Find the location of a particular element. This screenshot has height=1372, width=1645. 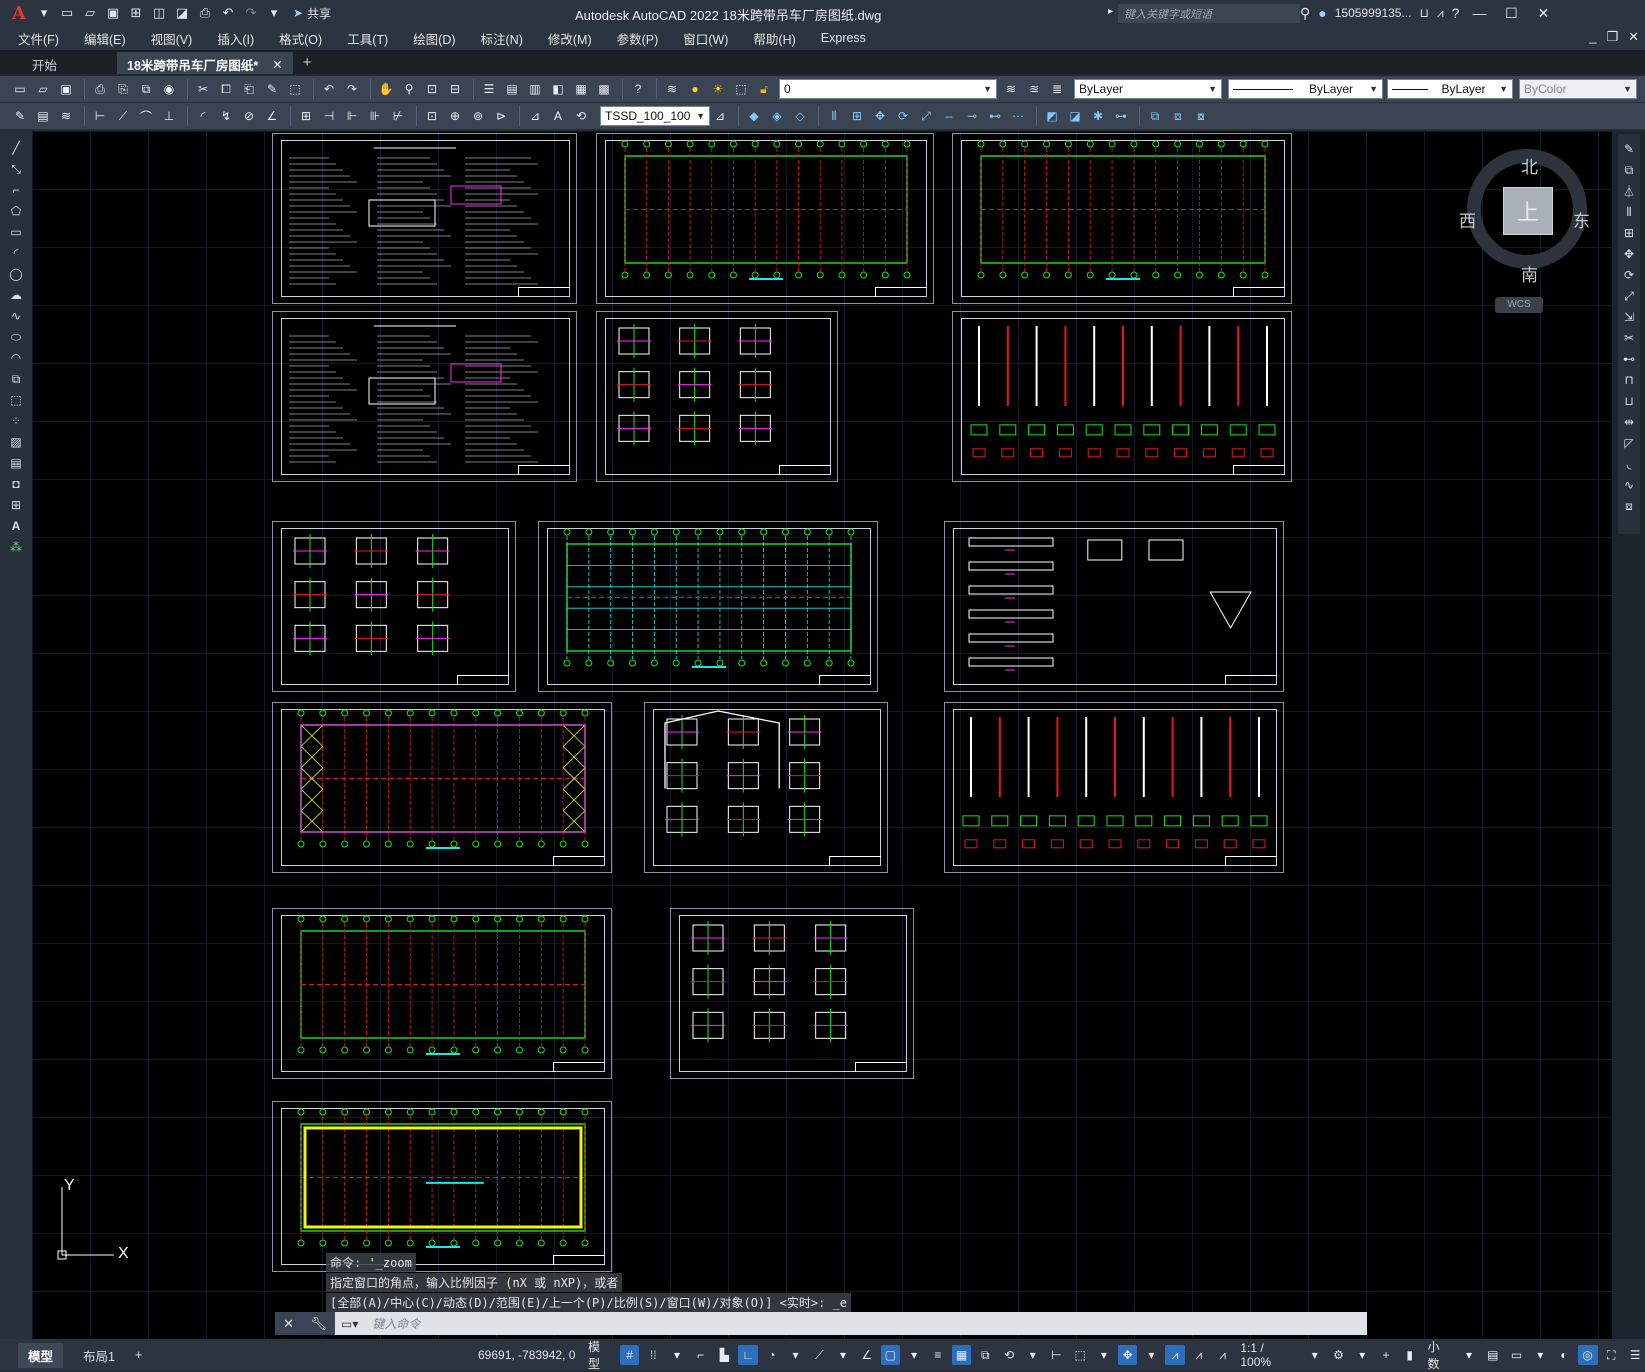

app-logo: A is located at coordinates (19, 13).